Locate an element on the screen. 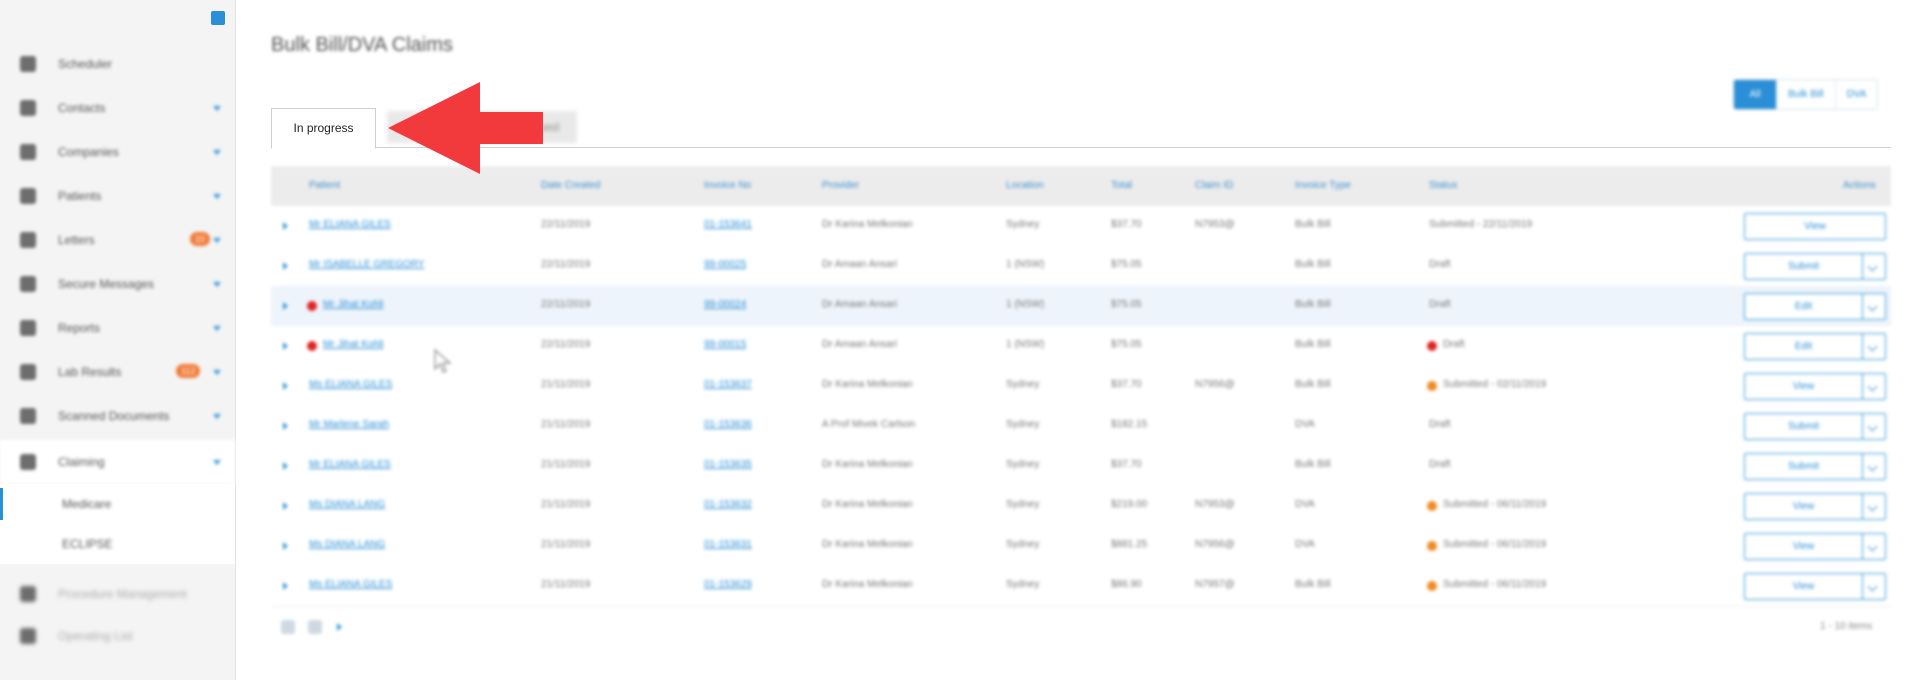 This screenshot has width=1920, height=680. filter-bulk-bill-button: Bulk Bill is located at coordinates (1805, 94).